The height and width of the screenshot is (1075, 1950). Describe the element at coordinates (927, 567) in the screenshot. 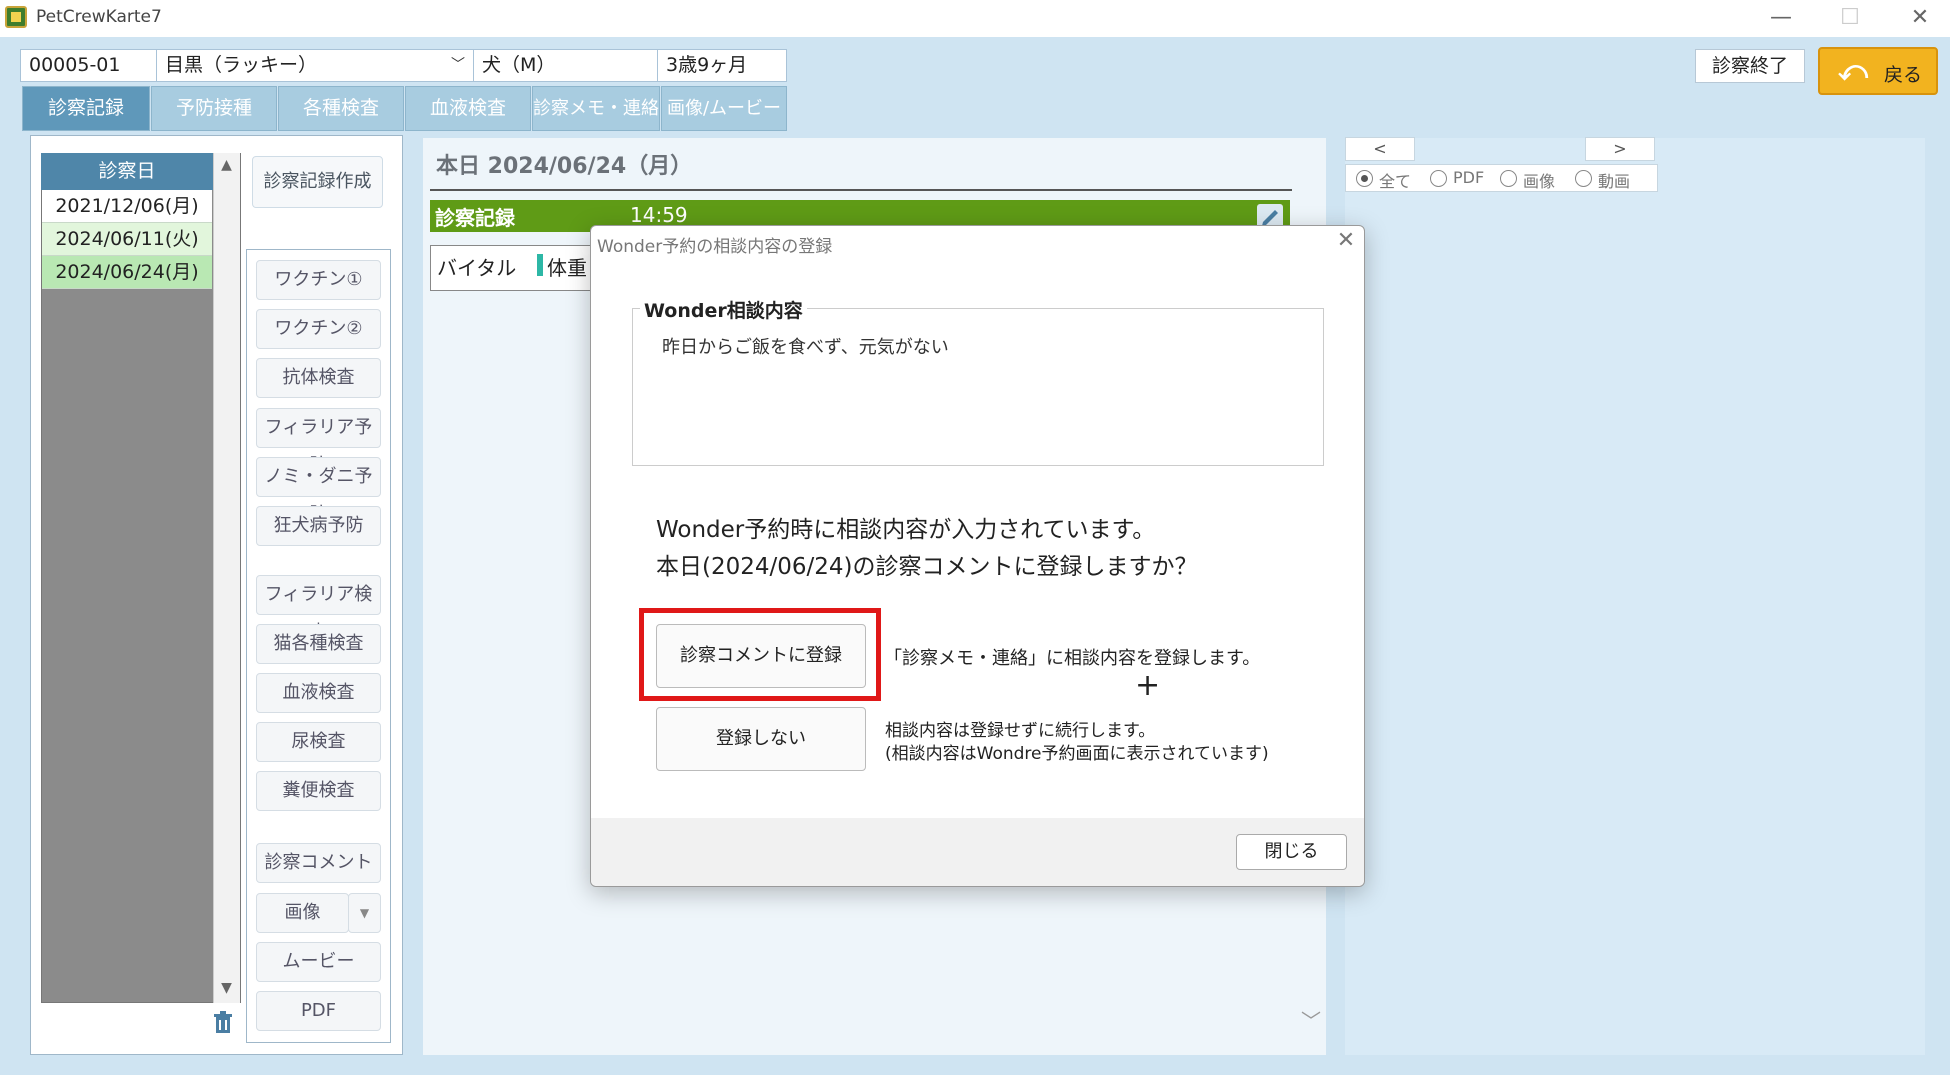

I see `dialog-message-line-2: 本日(2024/06/24)の診察コメントに登録しますか？` at that location.